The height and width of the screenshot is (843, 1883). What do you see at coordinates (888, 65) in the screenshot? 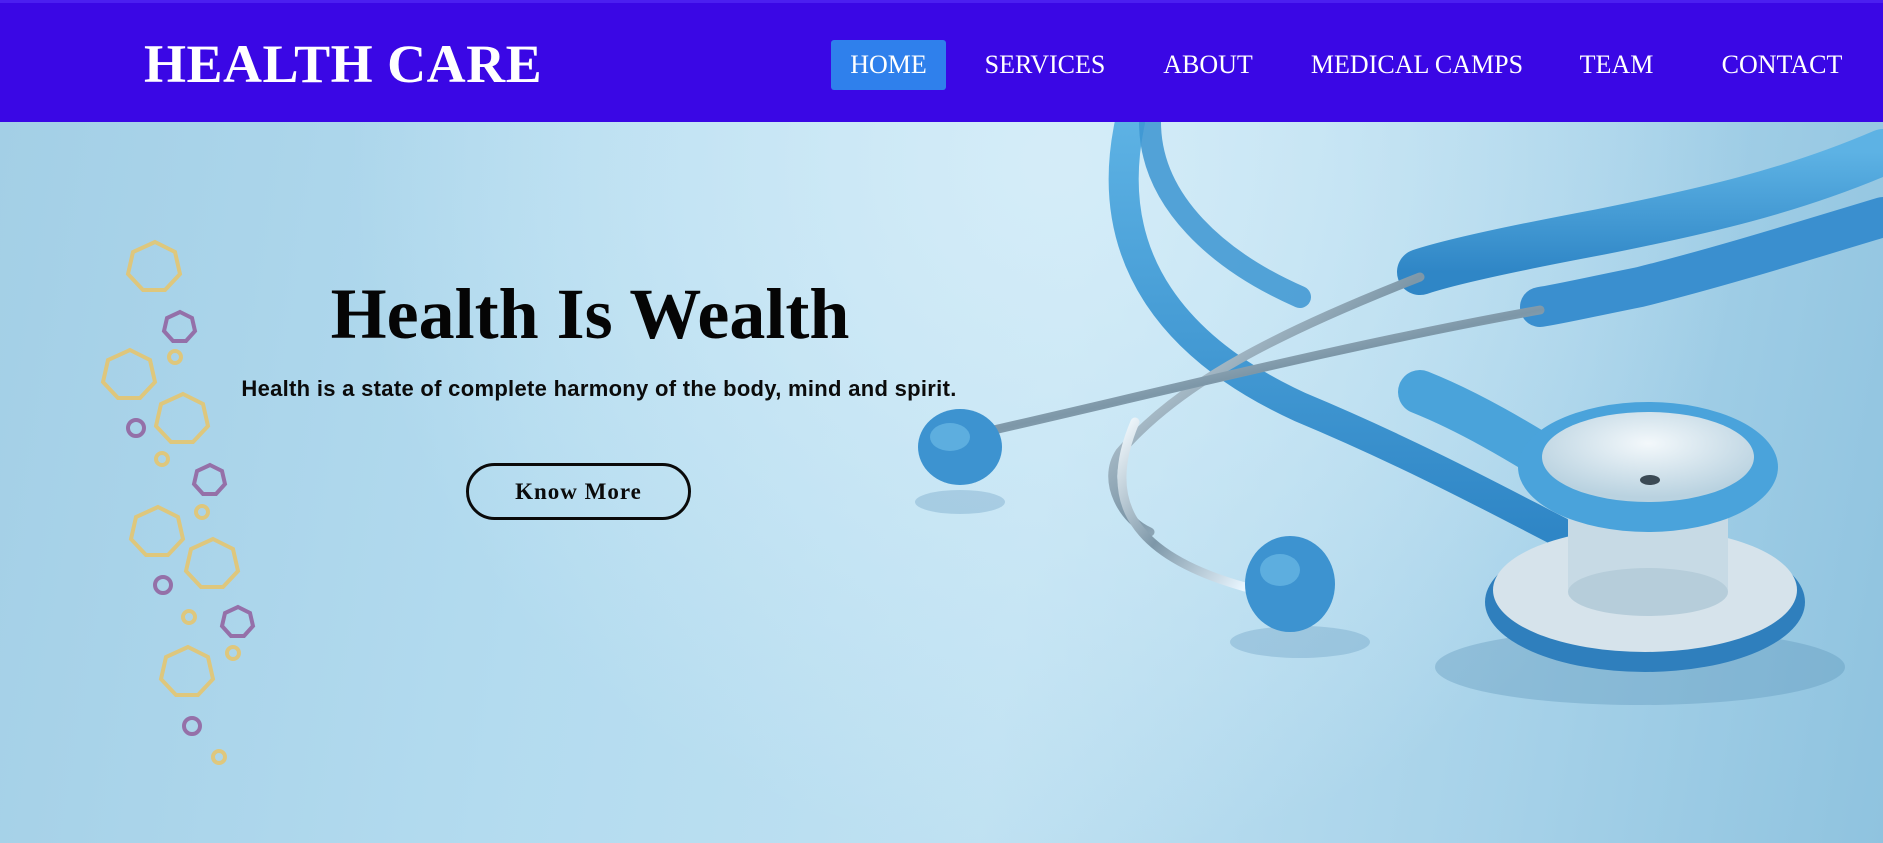
I see `nav-home: HOME` at bounding box center [888, 65].